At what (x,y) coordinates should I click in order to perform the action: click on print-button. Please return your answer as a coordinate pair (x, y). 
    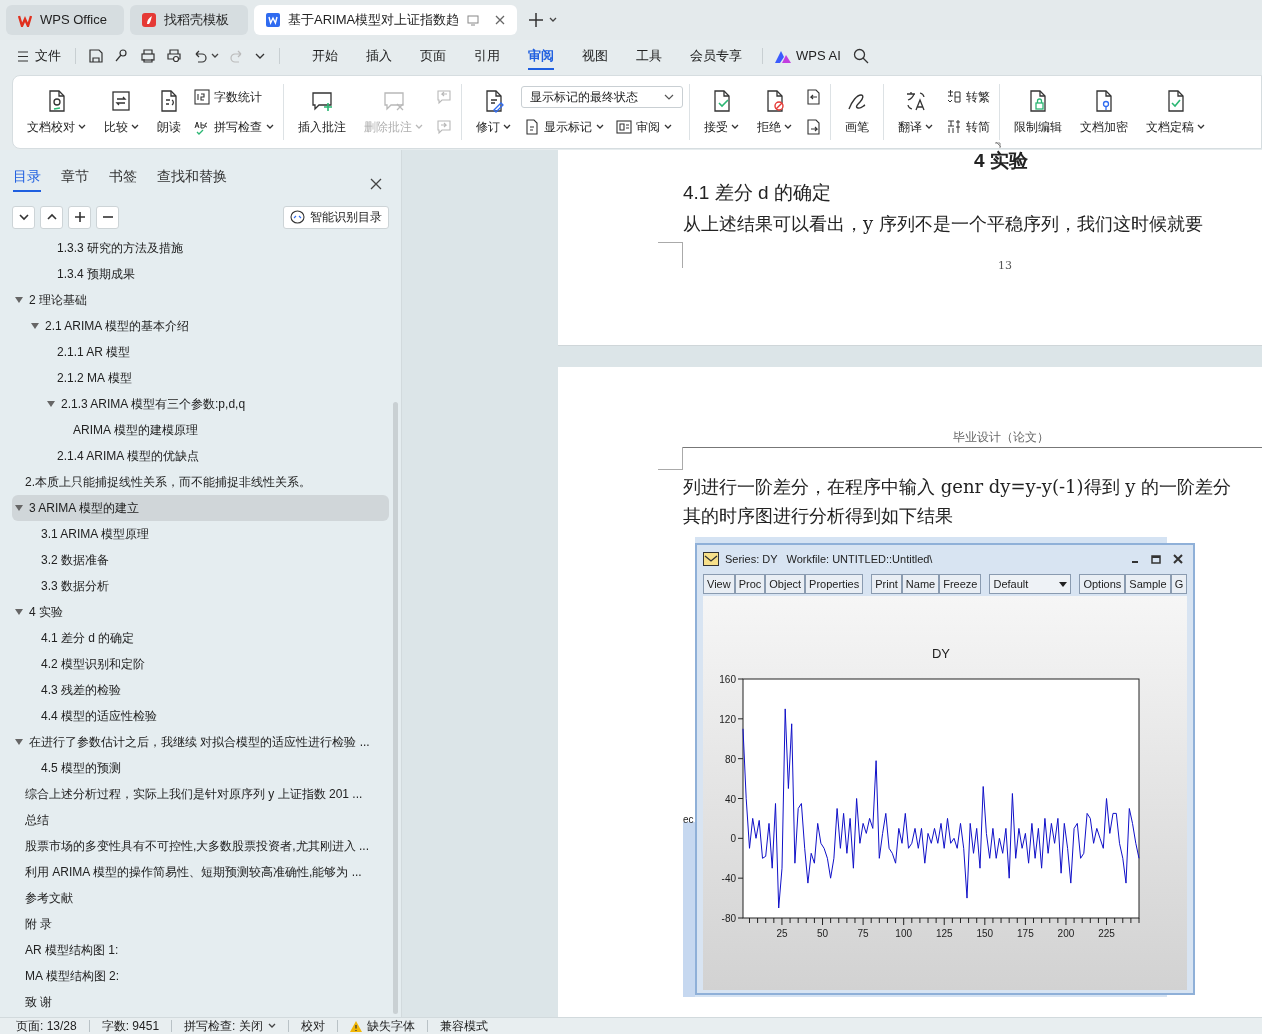
    Looking at the image, I should click on (148, 56).